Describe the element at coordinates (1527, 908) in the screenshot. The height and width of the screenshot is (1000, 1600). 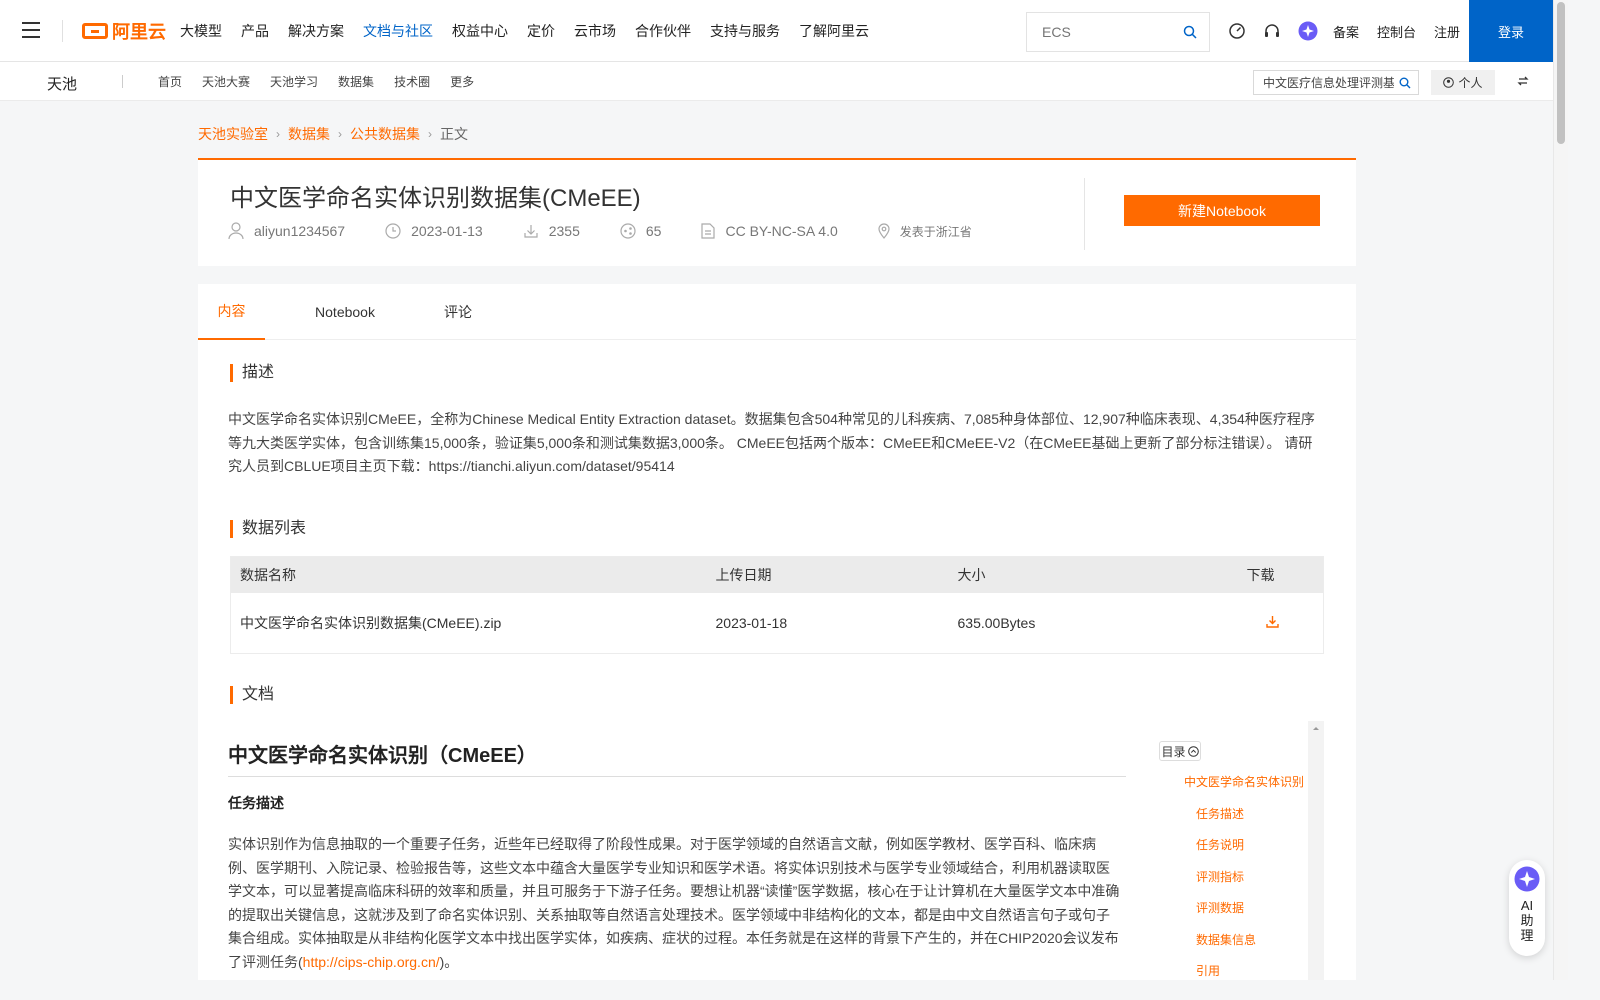
I see `ai-assistant-button: AI助理` at that location.